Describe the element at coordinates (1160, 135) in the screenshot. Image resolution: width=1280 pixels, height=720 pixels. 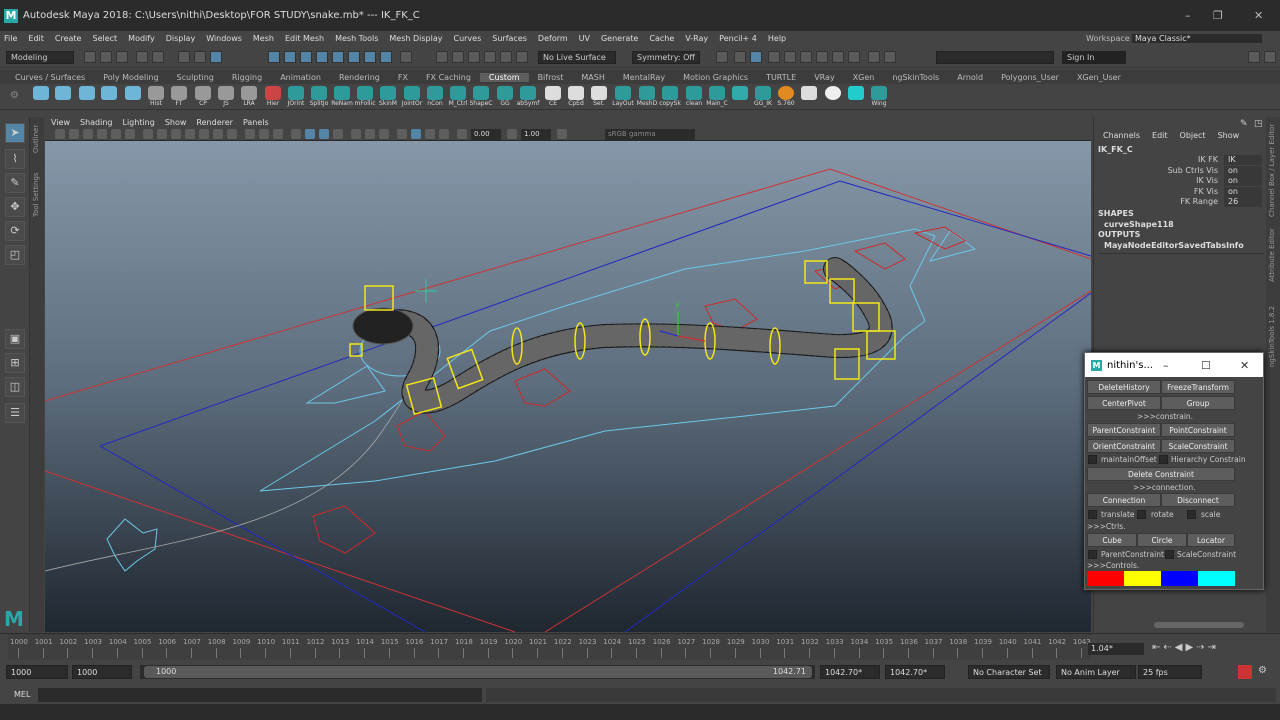
I see `cb-menu-edit: Edit` at that location.